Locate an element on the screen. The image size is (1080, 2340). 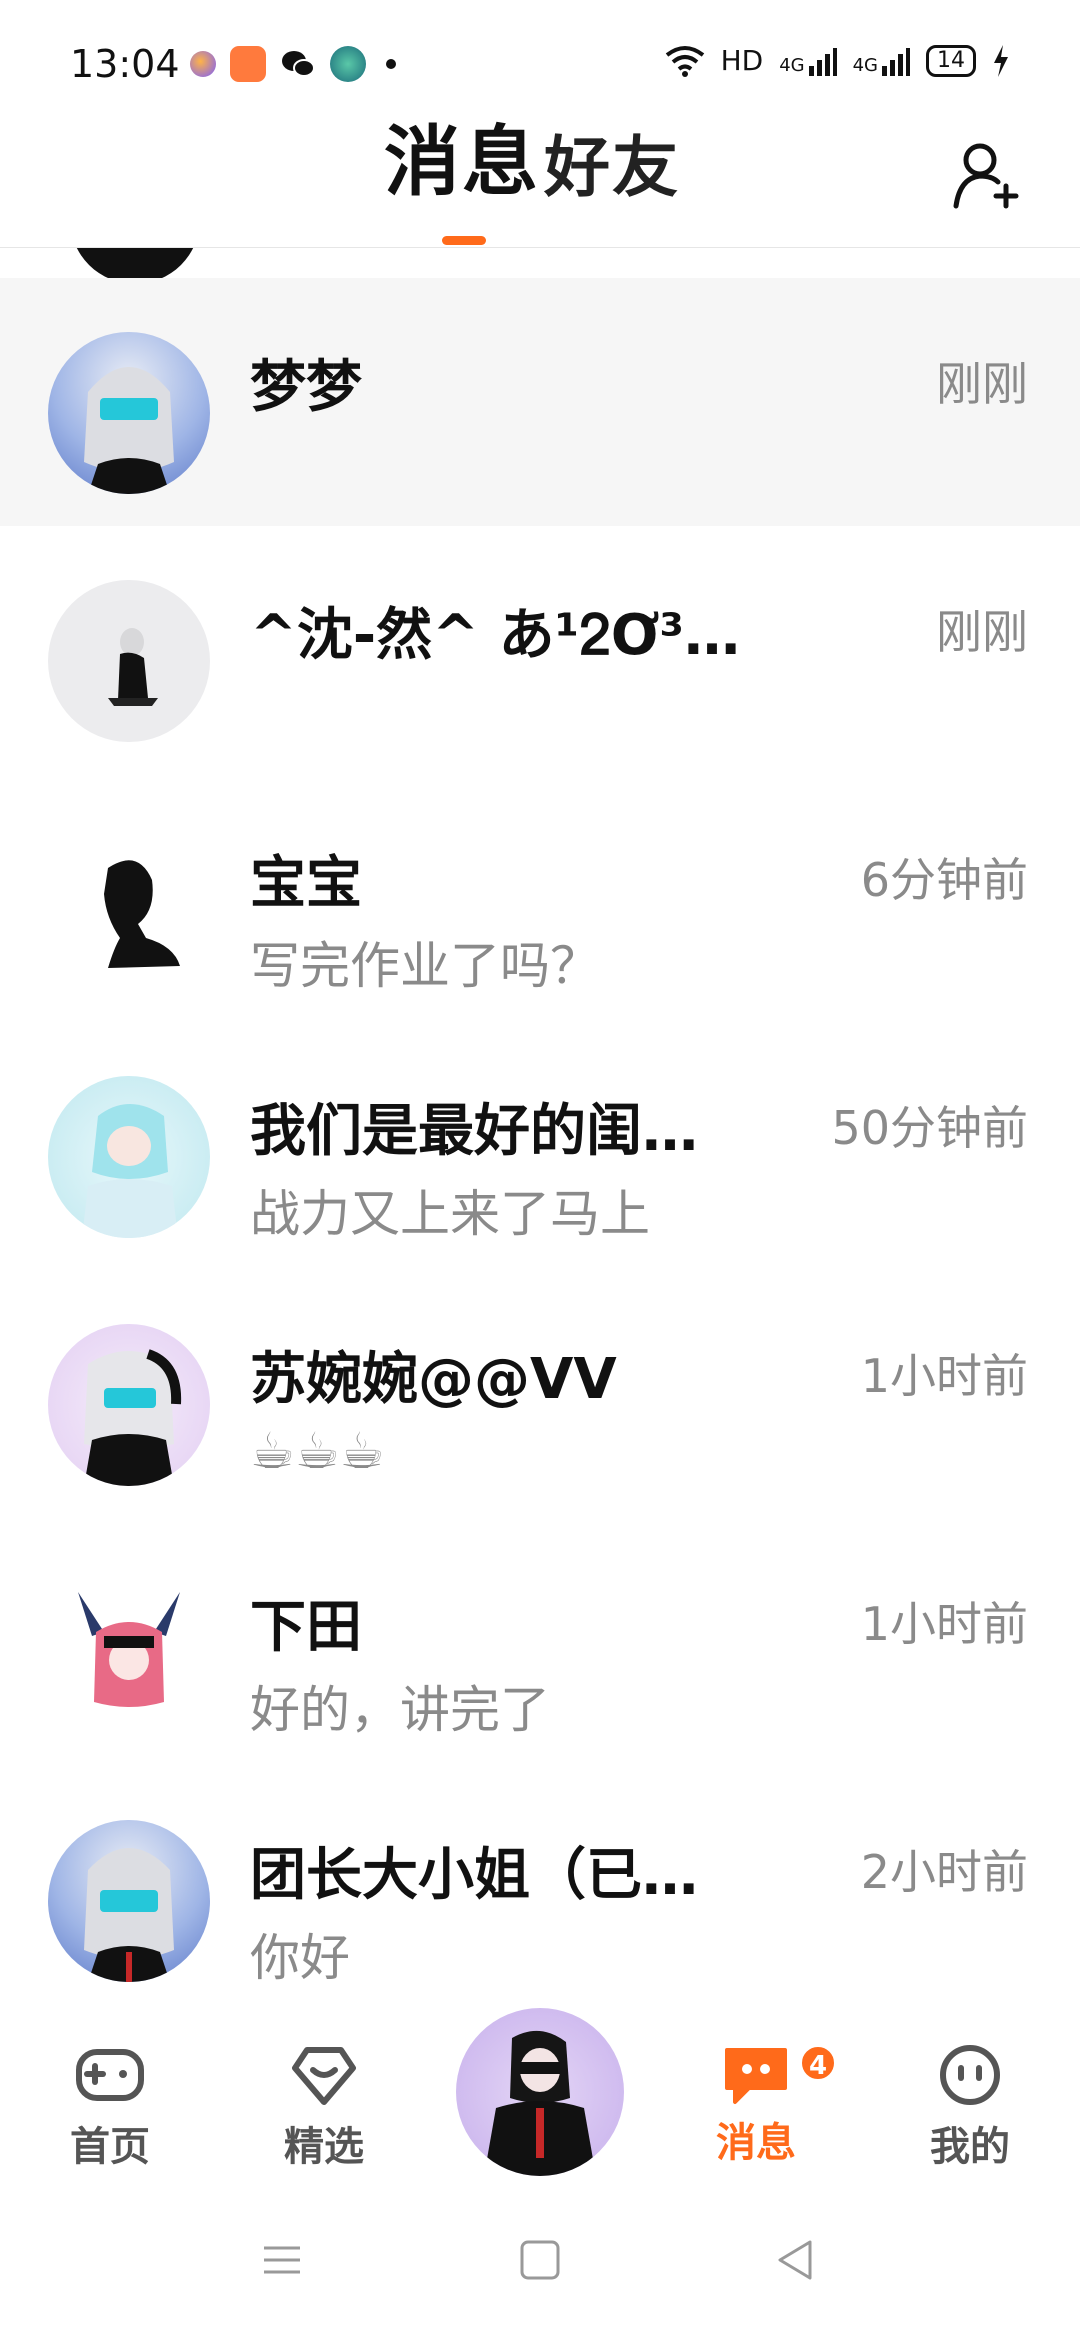
signal-4g-1: 4G is located at coordinates (808, 61).